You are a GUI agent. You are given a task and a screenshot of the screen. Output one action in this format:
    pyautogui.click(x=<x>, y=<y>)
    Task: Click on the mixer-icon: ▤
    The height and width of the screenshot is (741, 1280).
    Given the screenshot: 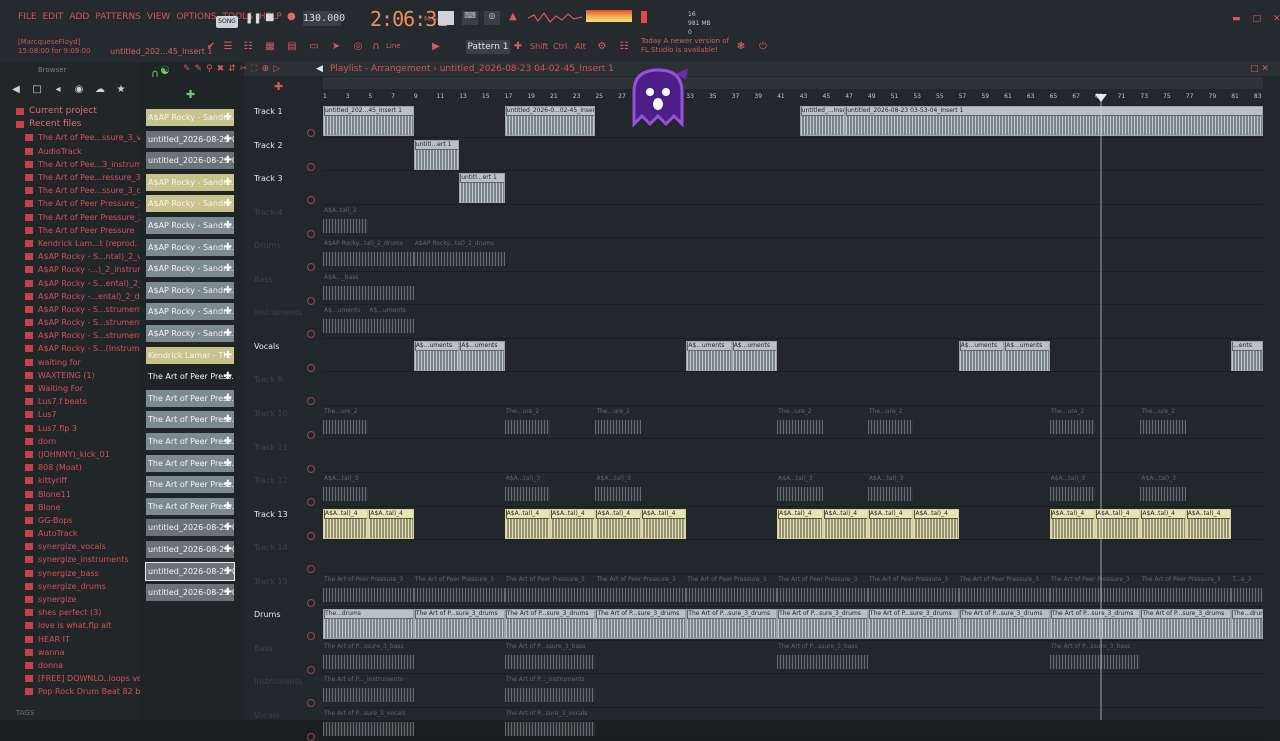 What is the action you would take?
    pyautogui.click(x=292, y=47)
    